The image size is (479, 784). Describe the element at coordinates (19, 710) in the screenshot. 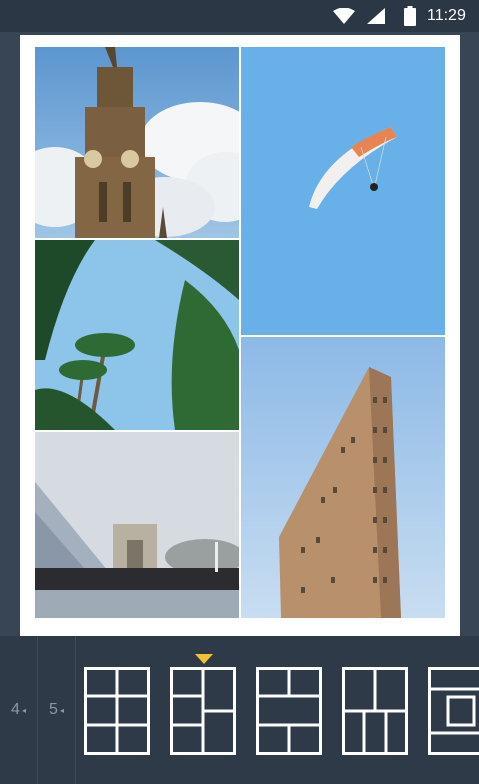

I see `photo-count-4: 4 ◂` at that location.